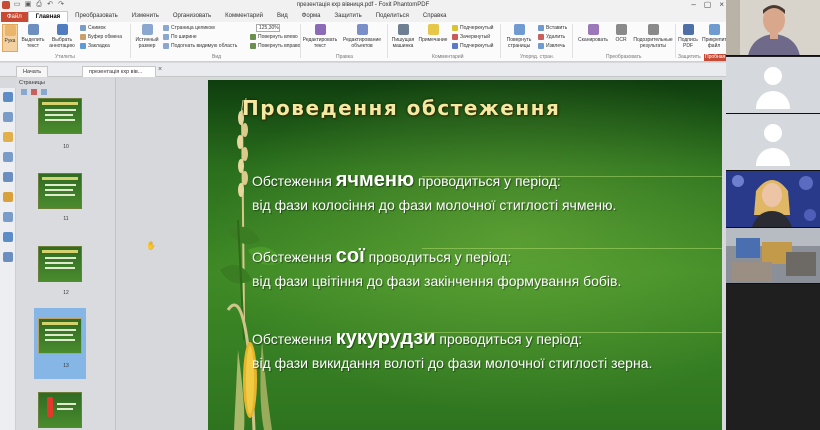  I want to click on zoom-input: 125,30%, so click(268, 28).